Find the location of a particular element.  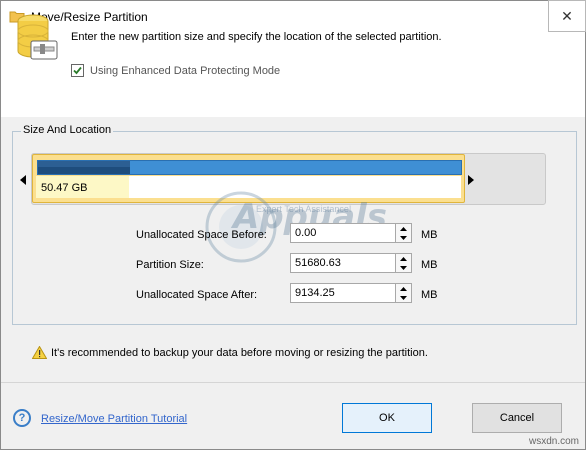

partition-size-label-text: Partition Size: is located at coordinates (170, 265).